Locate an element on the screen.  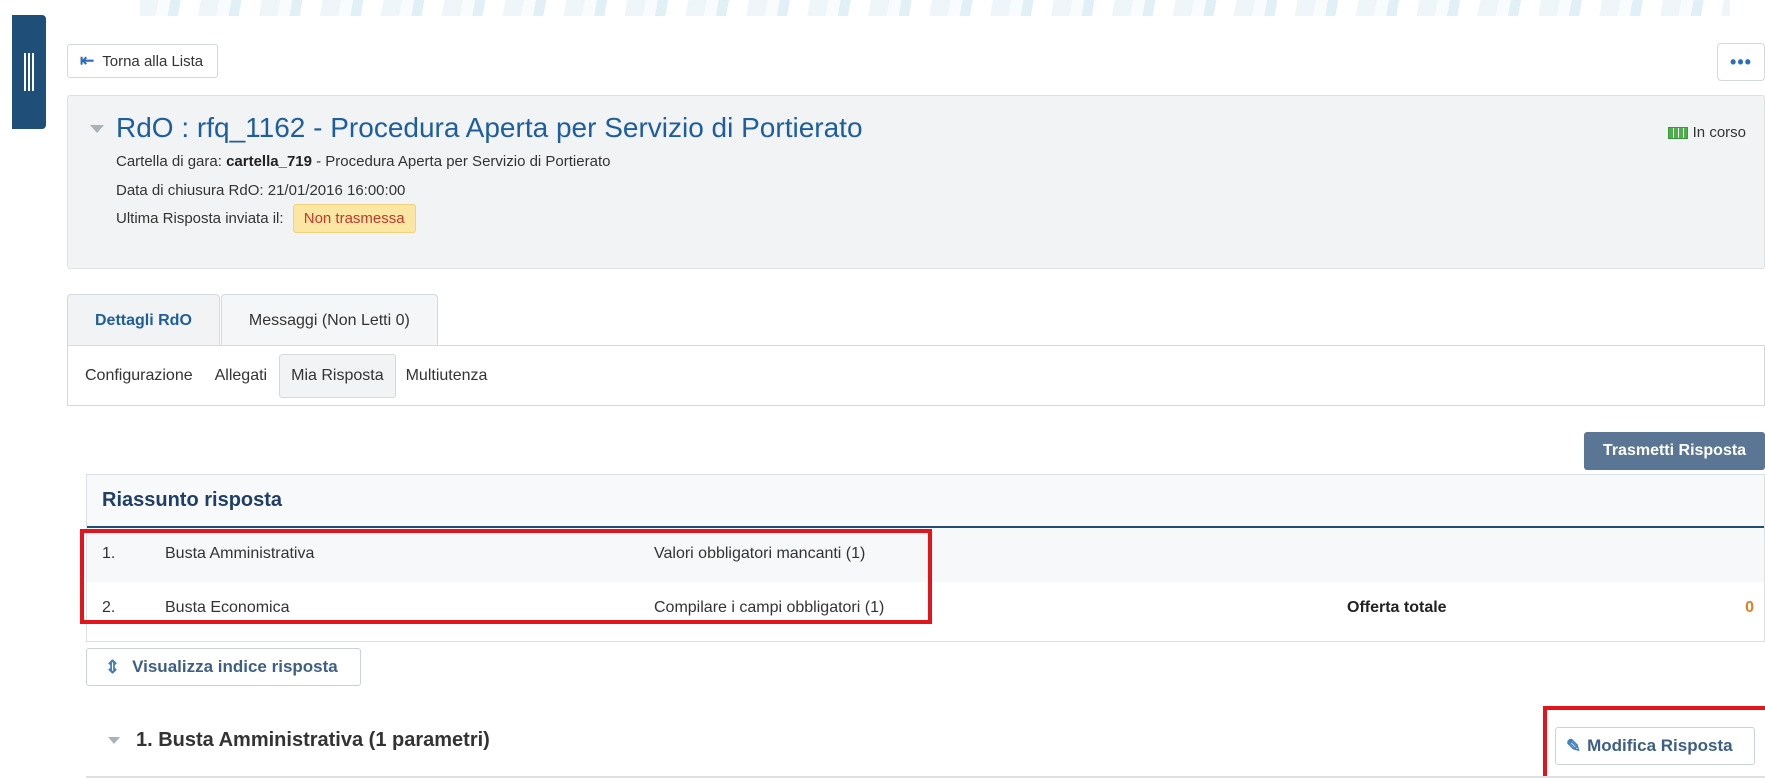
edit-icon: ✎ is located at coordinates (1574, 745).